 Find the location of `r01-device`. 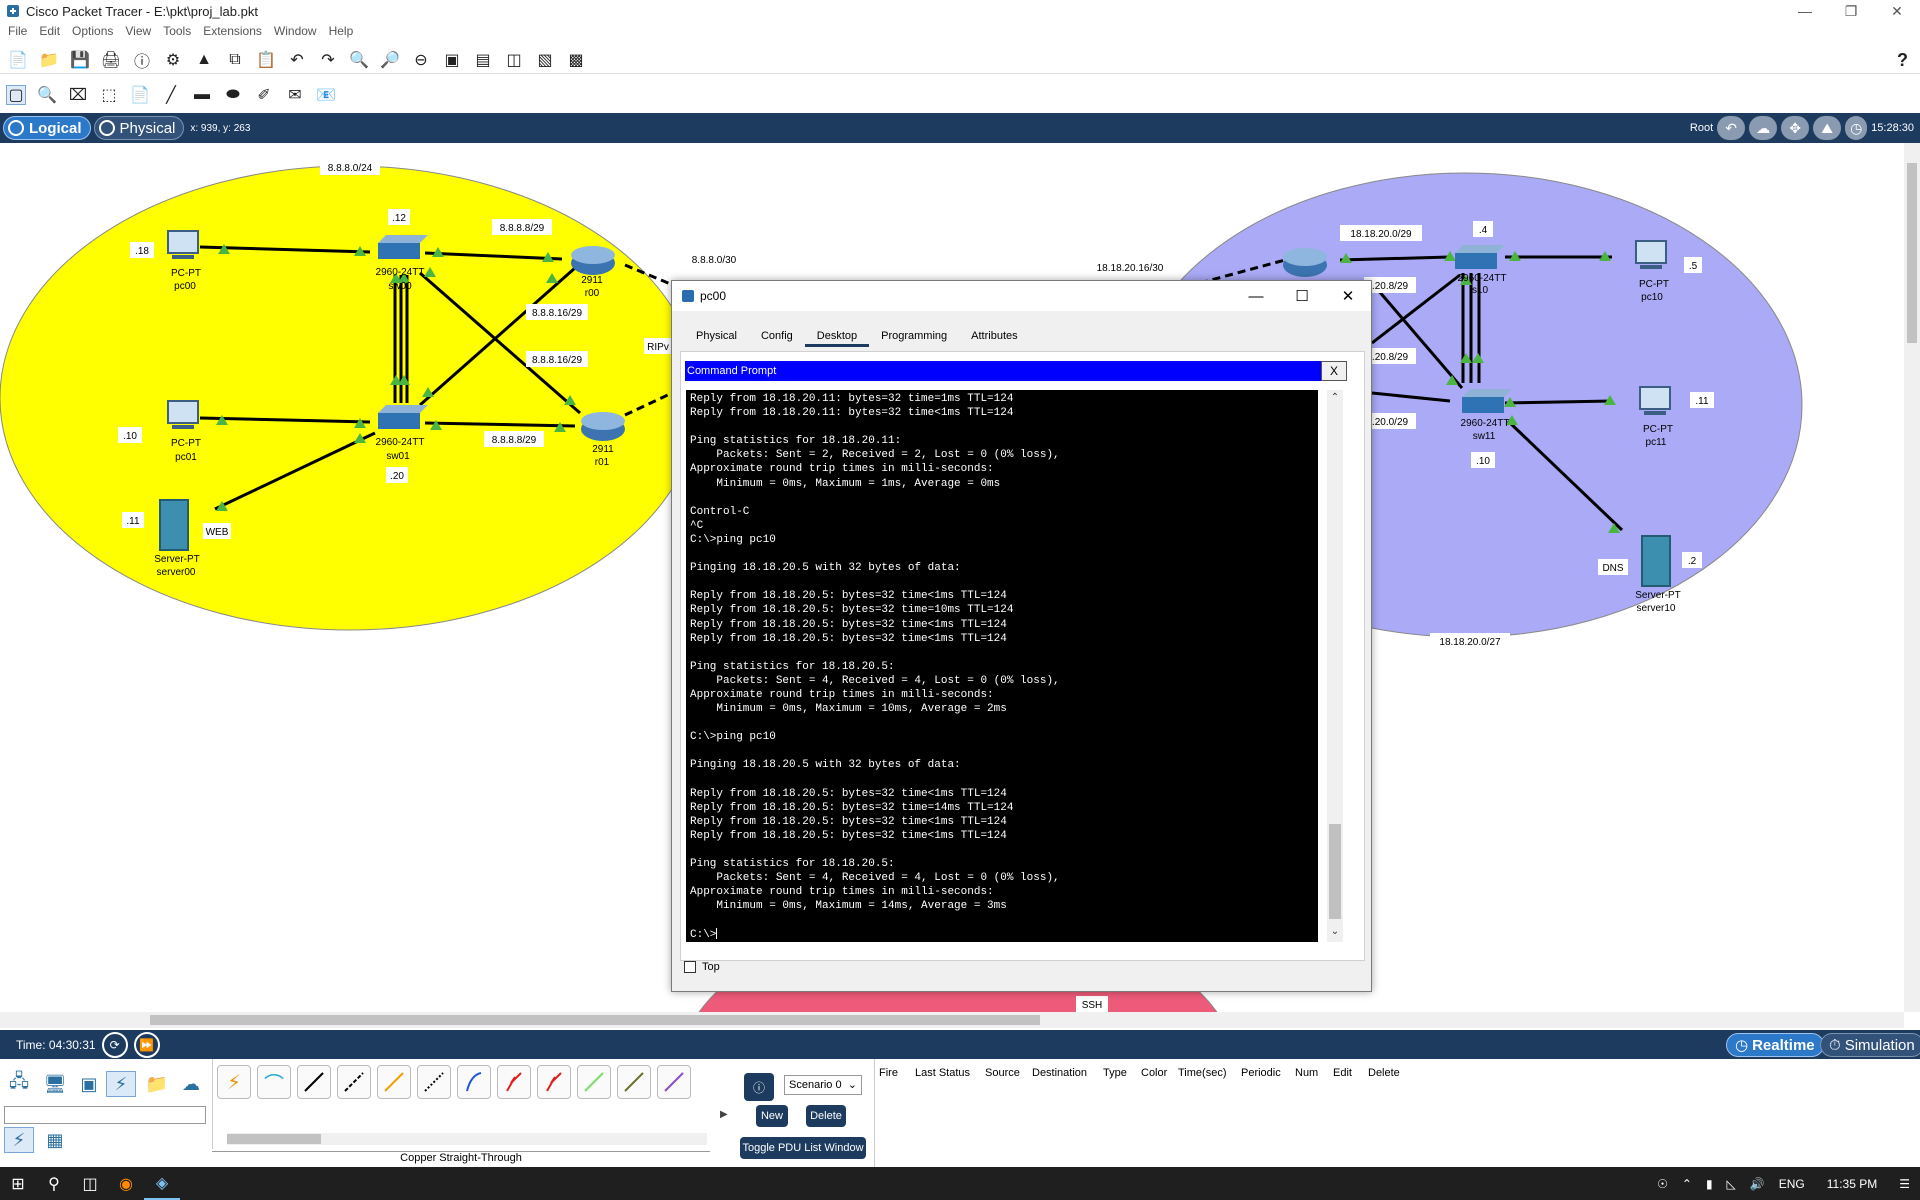

r01-device is located at coordinates (603, 426).